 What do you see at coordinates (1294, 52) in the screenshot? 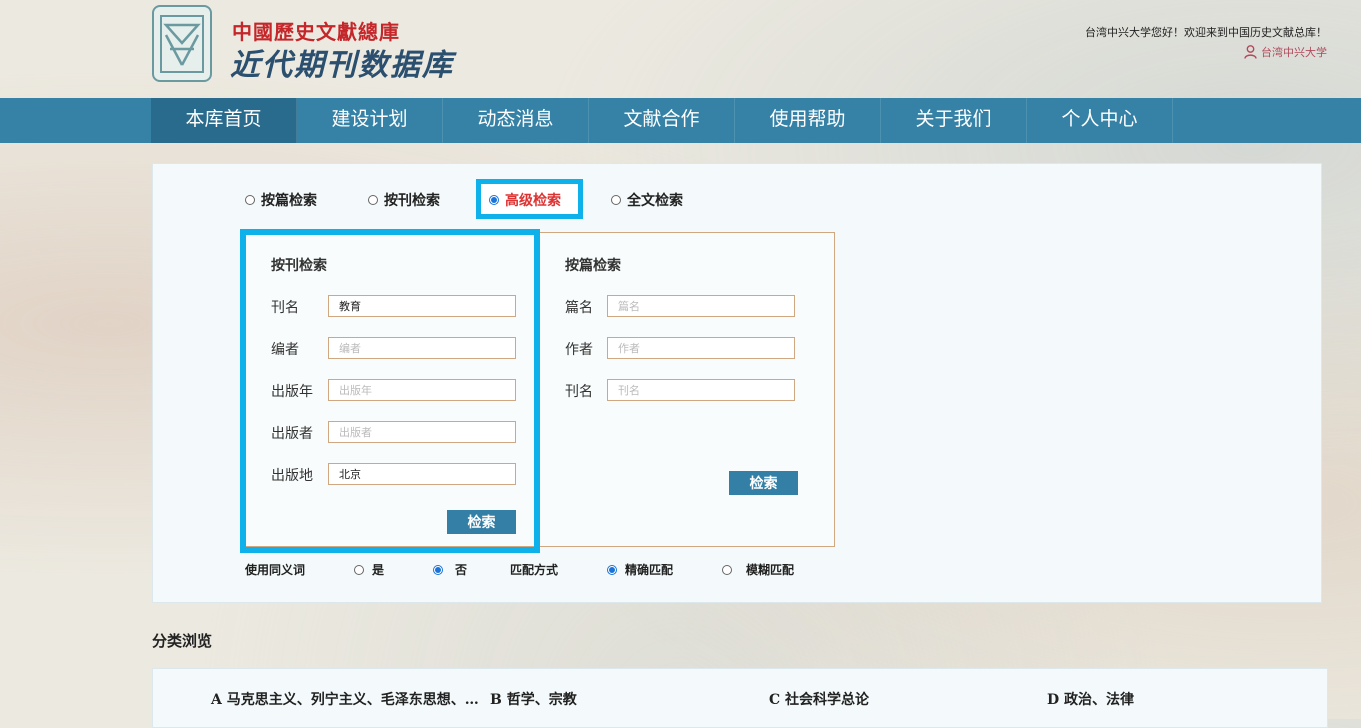
I see `user-name: 台湾中兴大学` at bounding box center [1294, 52].